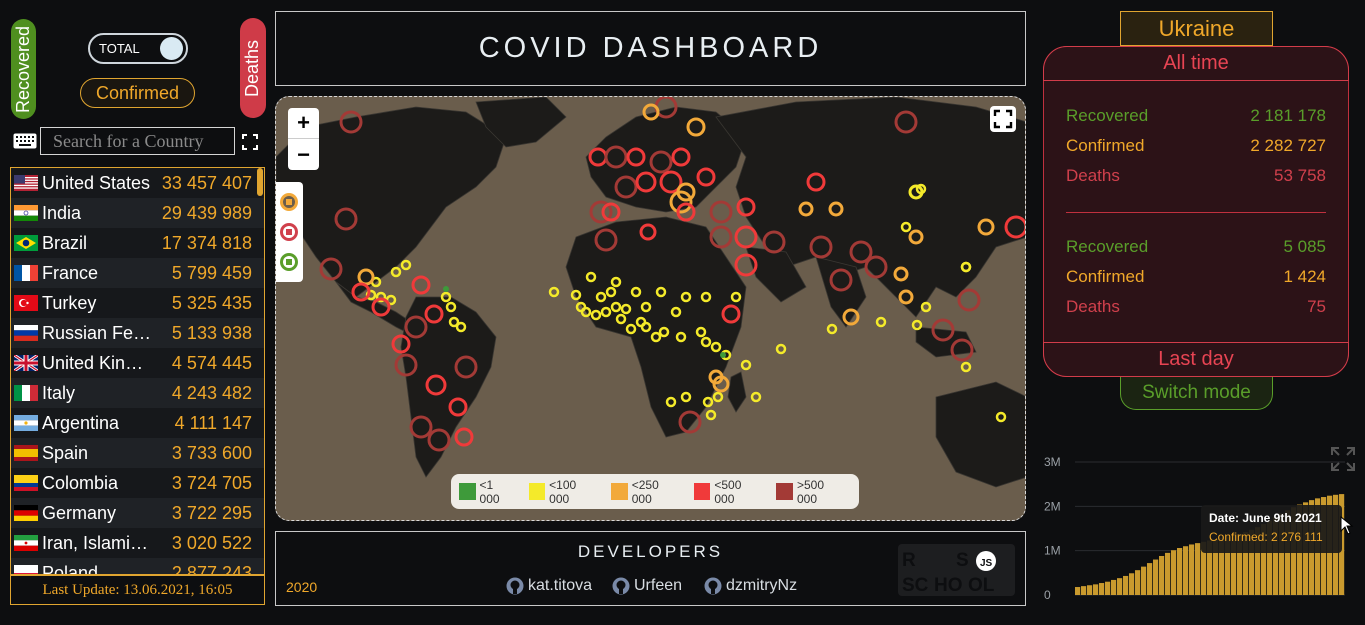 Image resolution: width=1365 pixels, height=625 pixels. Describe the element at coordinates (171, 48) in the screenshot. I see `toggle-knob` at that location.